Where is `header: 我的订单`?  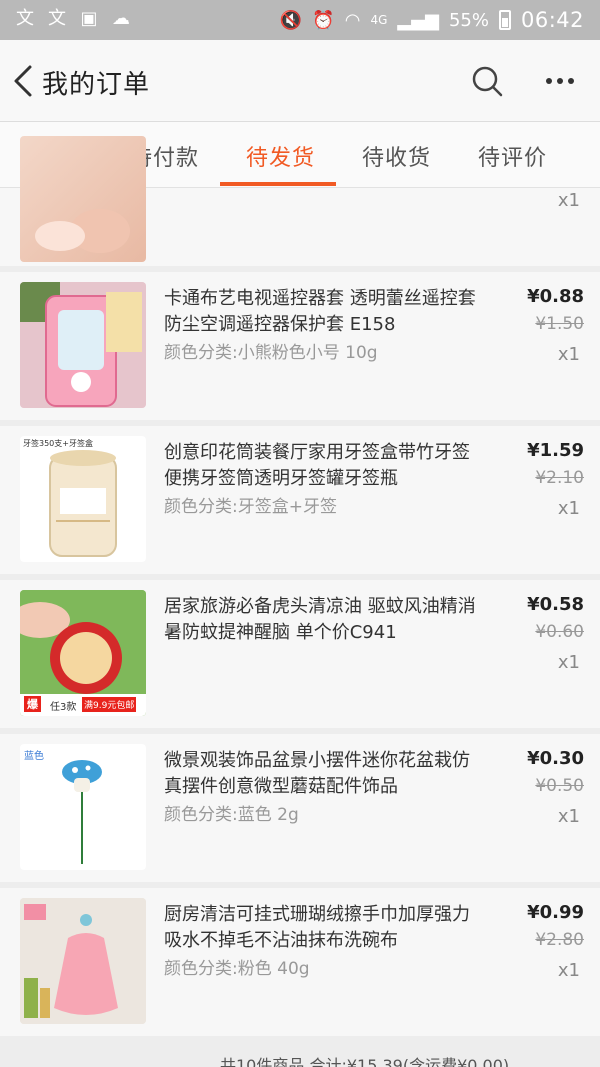 header: 我的订单 is located at coordinates (300, 81).